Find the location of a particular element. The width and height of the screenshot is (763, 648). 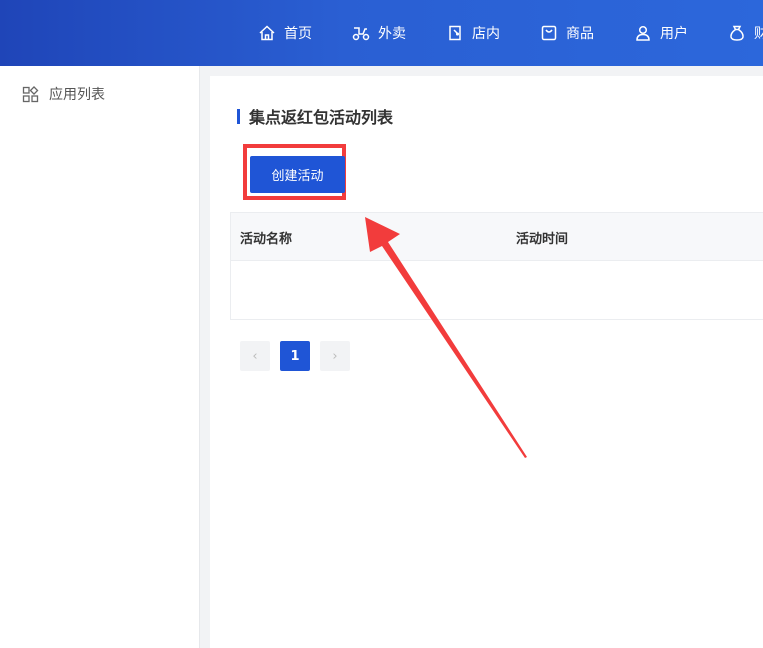

activity-table: 活动名称 活动时间 is located at coordinates (496, 266).